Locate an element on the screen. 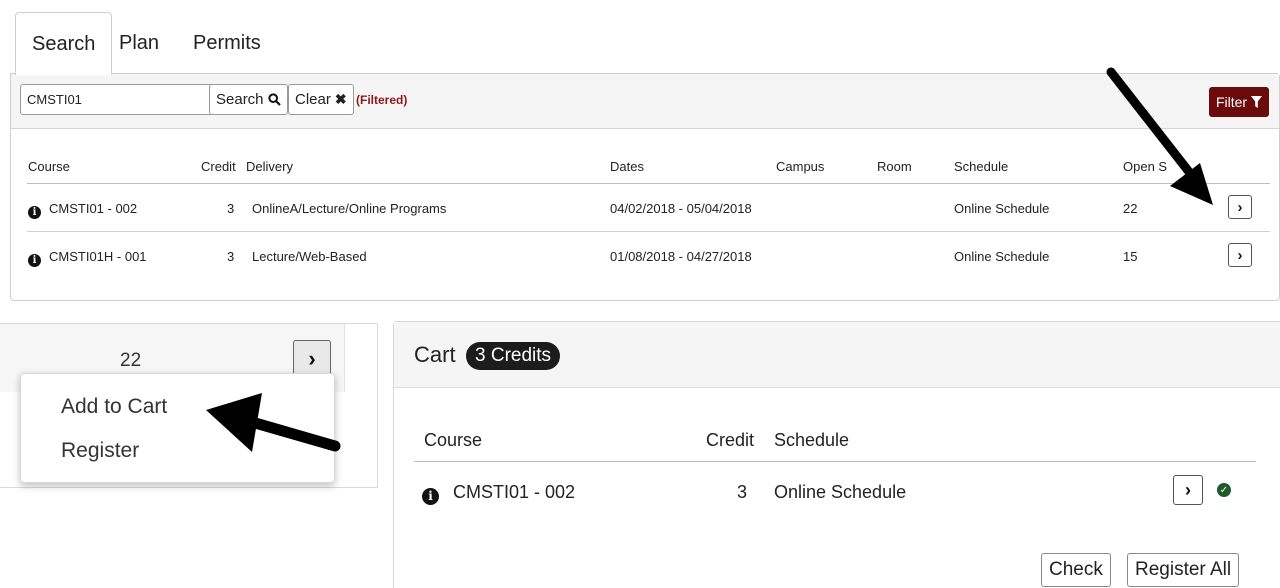  search-icon is located at coordinates (274, 99).